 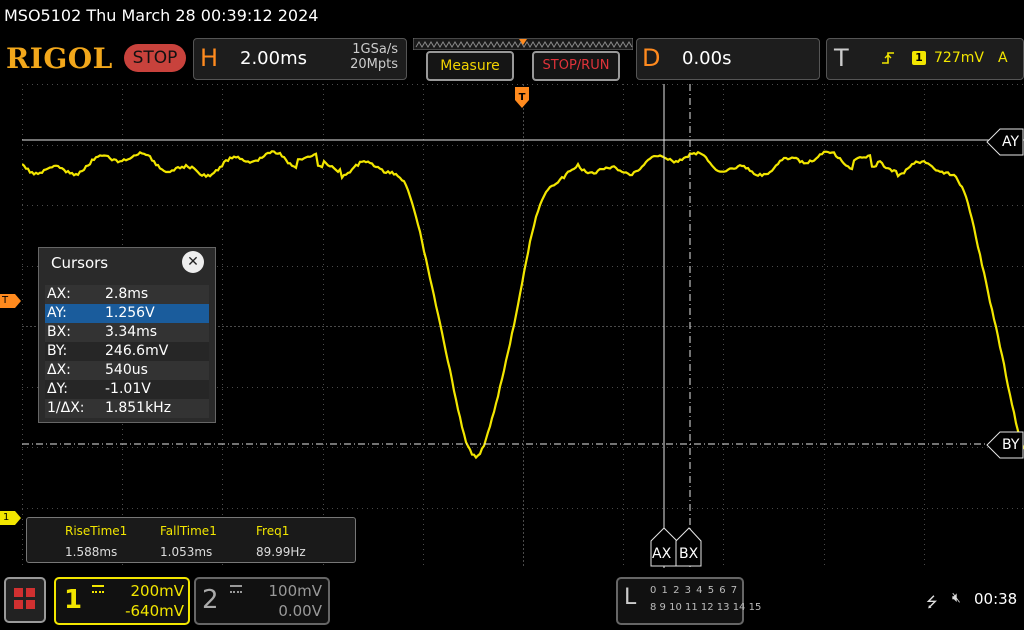 I want to click on channel1-settings: 200mV -640mV, so click(x=141, y=601).